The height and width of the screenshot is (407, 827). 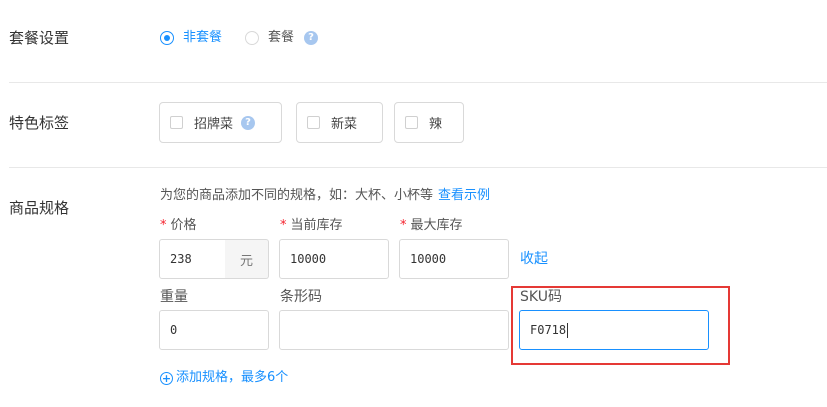 What do you see at coordinates (166, 378) in the screenshot?
I see `plus-circle-icon: +` at bounding box center [166, 378].